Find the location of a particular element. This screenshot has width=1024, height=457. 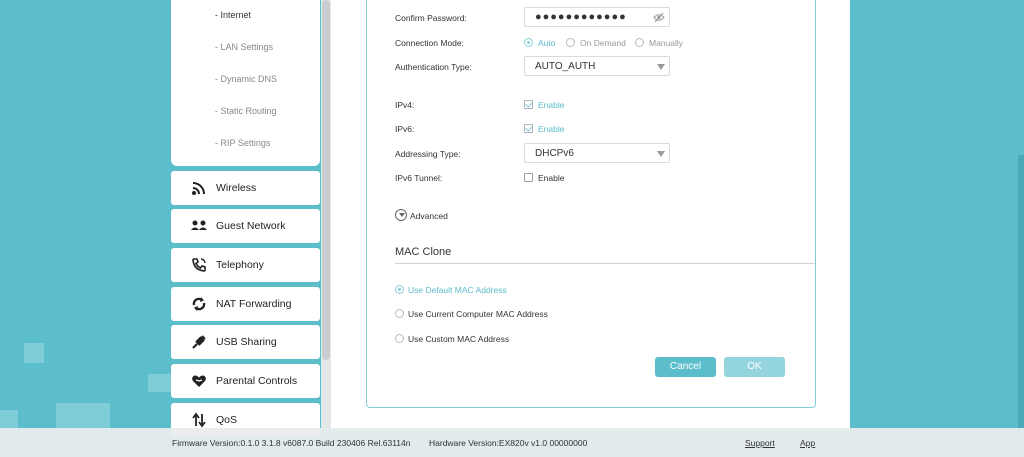

connection-mode-manually-label: Manually is located at coordinates (666, 43).